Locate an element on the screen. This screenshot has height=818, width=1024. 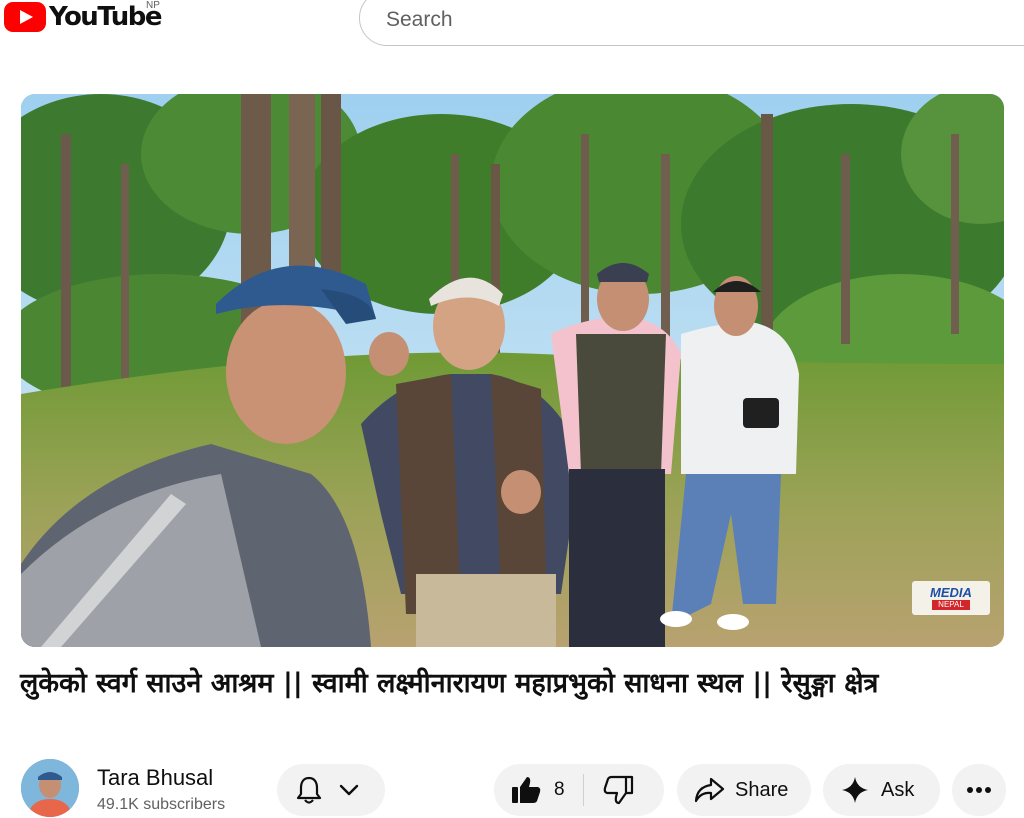
more-actions-button is located at coordinates (979, 790).